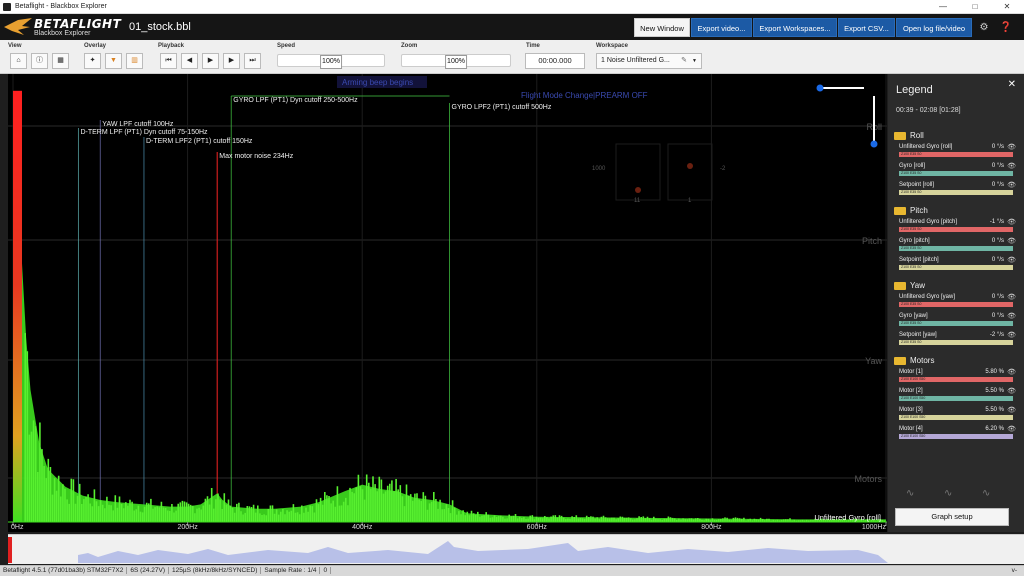 The height and width of the screenshot is (576, 1024). I want to click on craft-icon: ✦, so click(92, 61).